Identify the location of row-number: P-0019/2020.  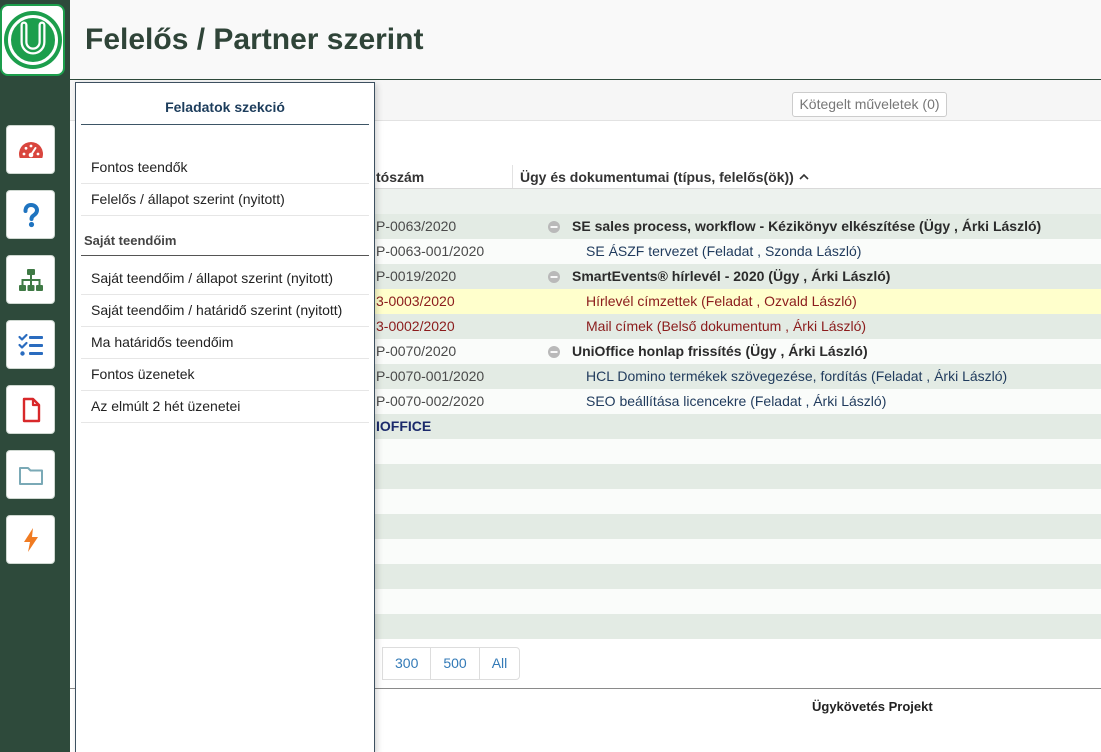
(416, 276).